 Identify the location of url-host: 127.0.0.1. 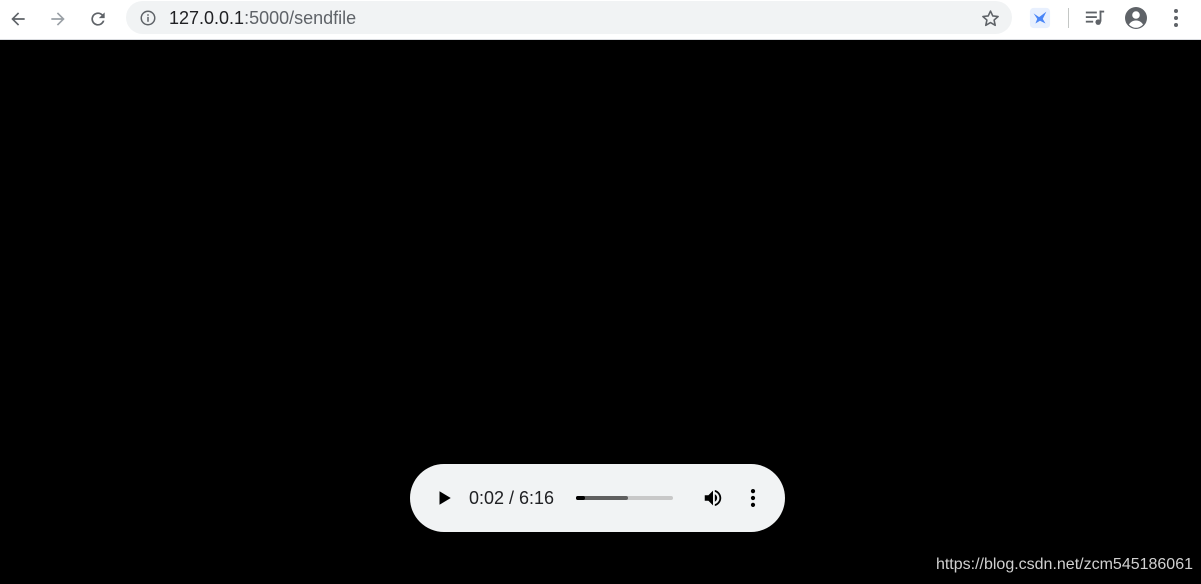
(207, 18).